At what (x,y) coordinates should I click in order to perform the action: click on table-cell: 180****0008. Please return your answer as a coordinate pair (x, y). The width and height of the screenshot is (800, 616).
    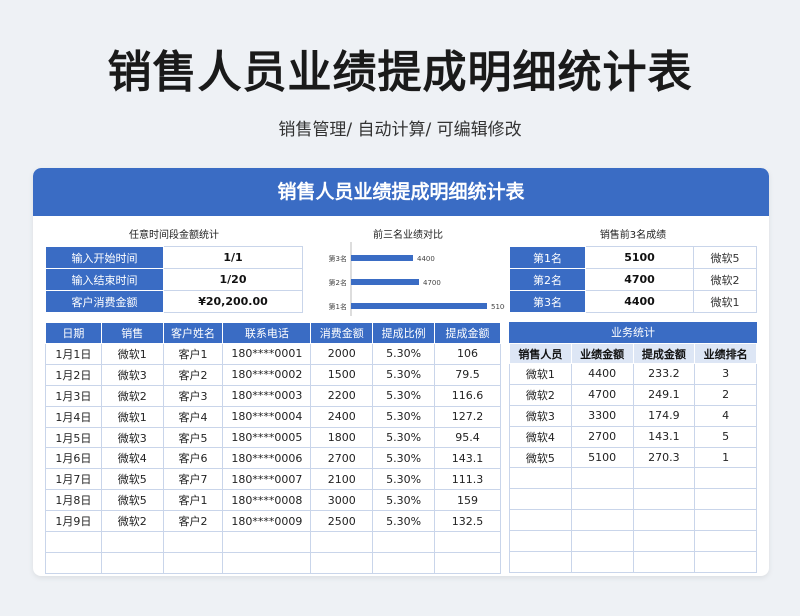
    Looking at the image, I should click on (267, 500).